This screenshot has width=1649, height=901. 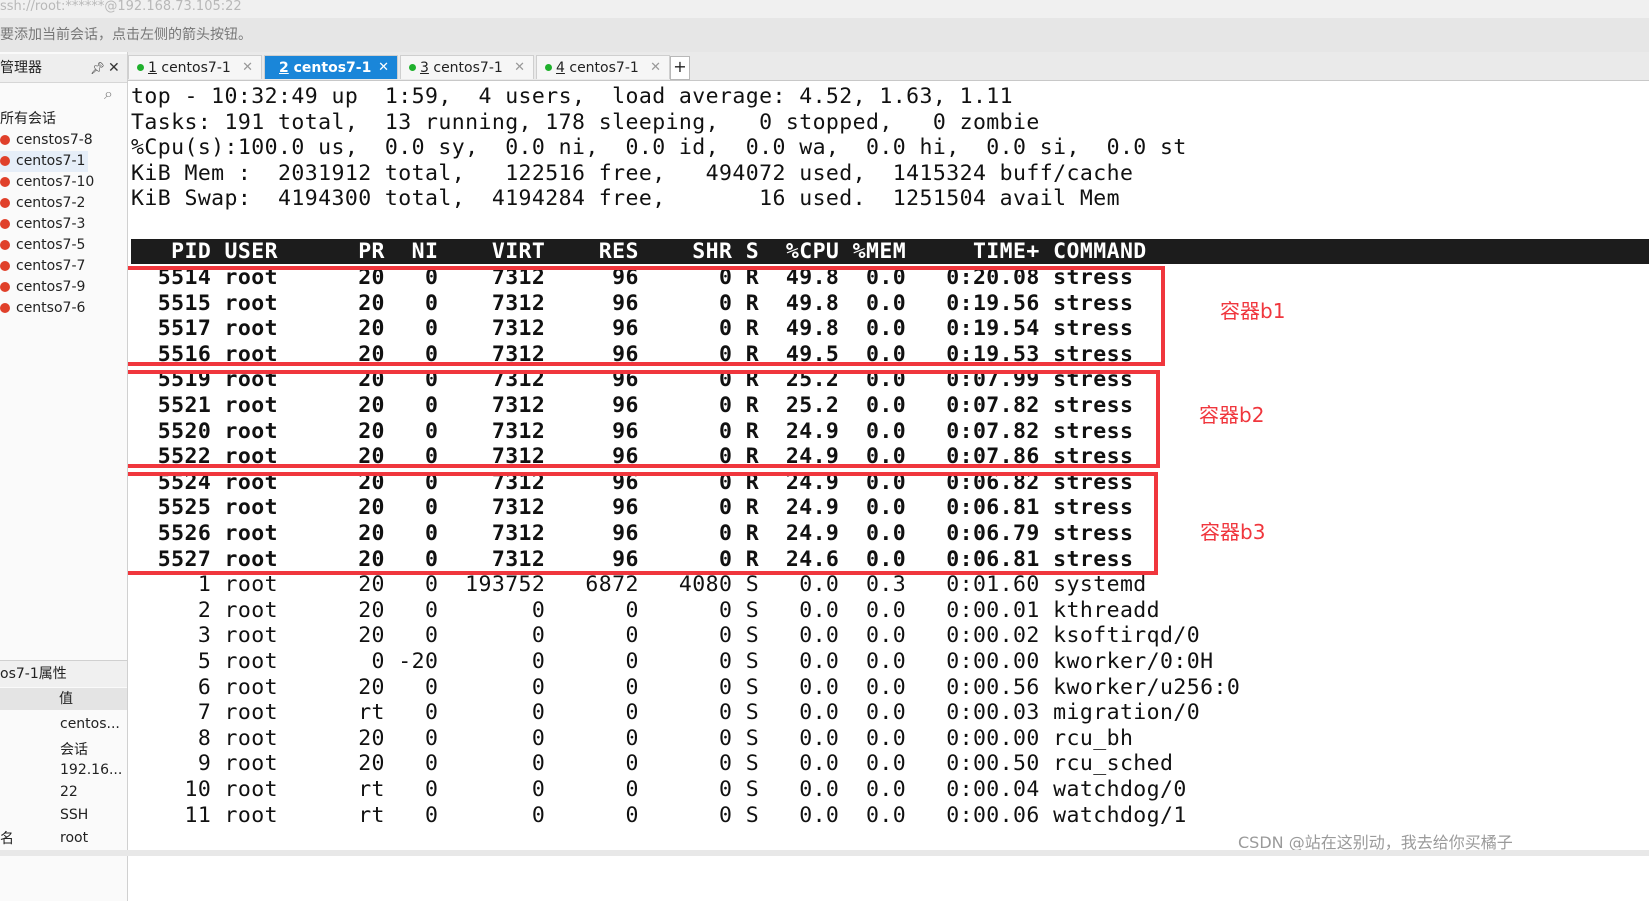 What do you see at coordinates (126, 35) in the screenshot?
I see `session-hint-text: 要添加当前会话，点击左侧的箭头按钮。` at bounding box center [126, 35].